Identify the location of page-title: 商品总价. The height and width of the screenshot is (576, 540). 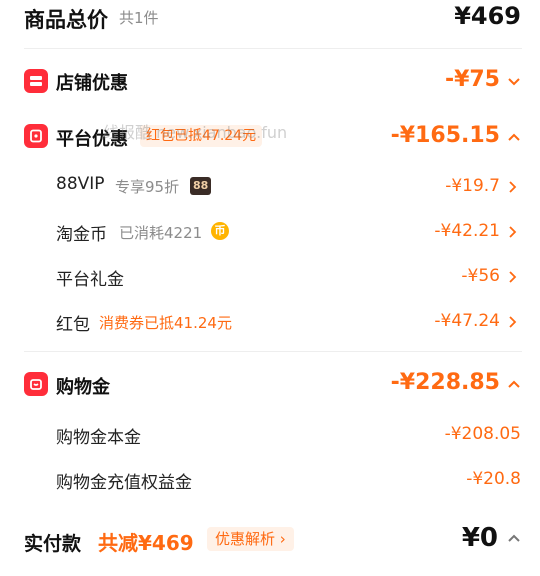
(66, 20).